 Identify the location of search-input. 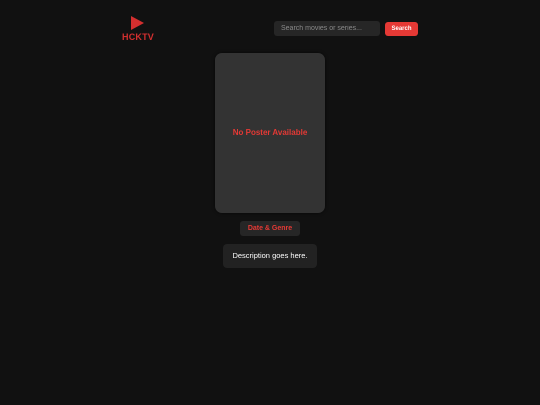
(327, 28).